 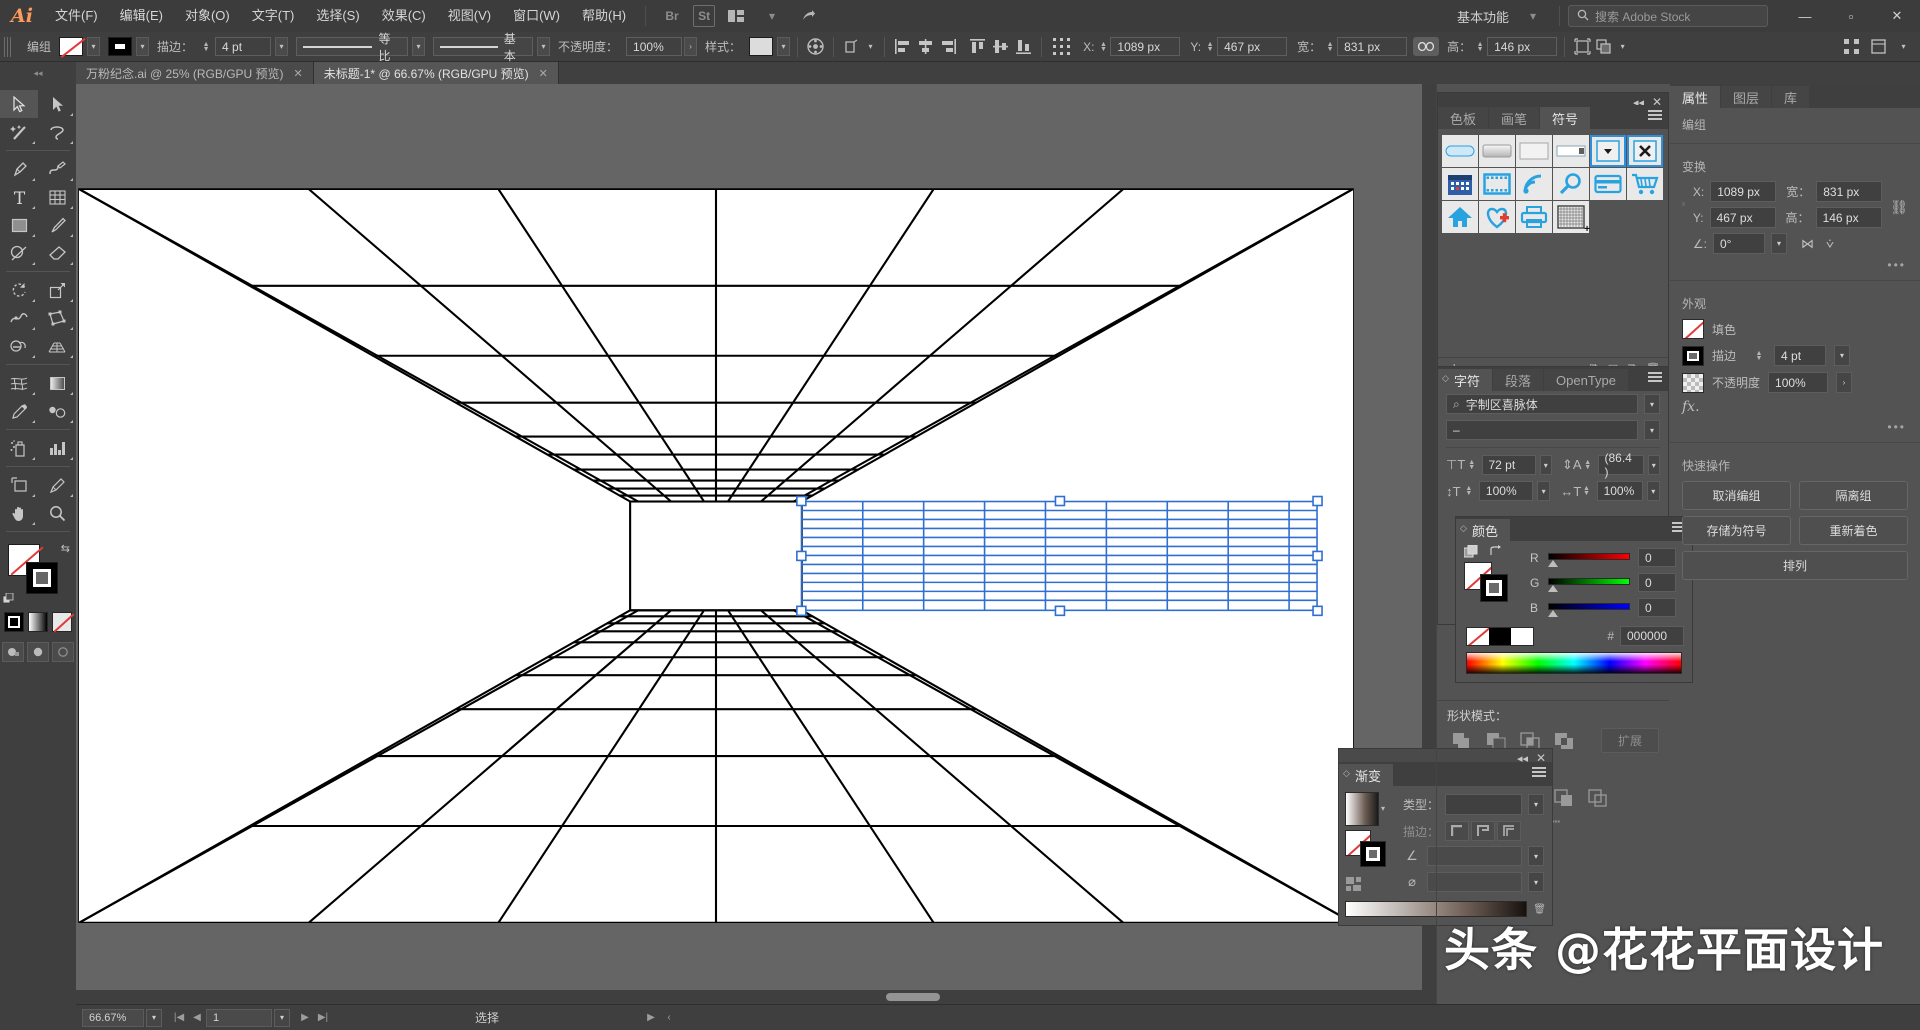 What do you see at coordinates (38, 652) in the screenshot?
I see `full-screen-menu-mode-icon` at bounding box center [38, 652].